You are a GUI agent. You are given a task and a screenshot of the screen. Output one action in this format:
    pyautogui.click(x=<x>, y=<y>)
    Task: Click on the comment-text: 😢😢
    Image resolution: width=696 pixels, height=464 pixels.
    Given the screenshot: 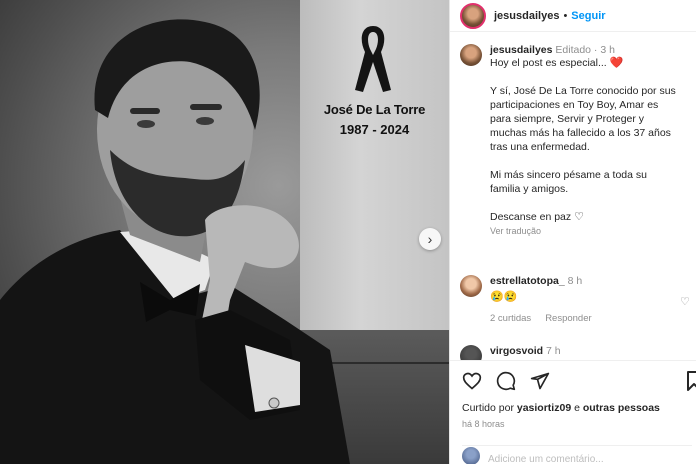 What is the action you would take?
    pyautogui.click(x=504, y=297)
    